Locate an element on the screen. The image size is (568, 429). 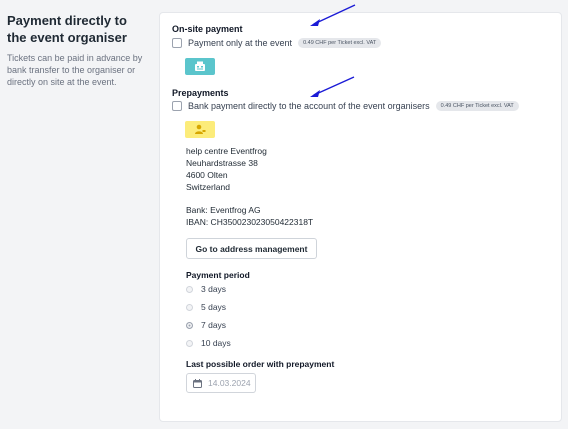
onsite-checkbox is located at coordinates (177, 43).